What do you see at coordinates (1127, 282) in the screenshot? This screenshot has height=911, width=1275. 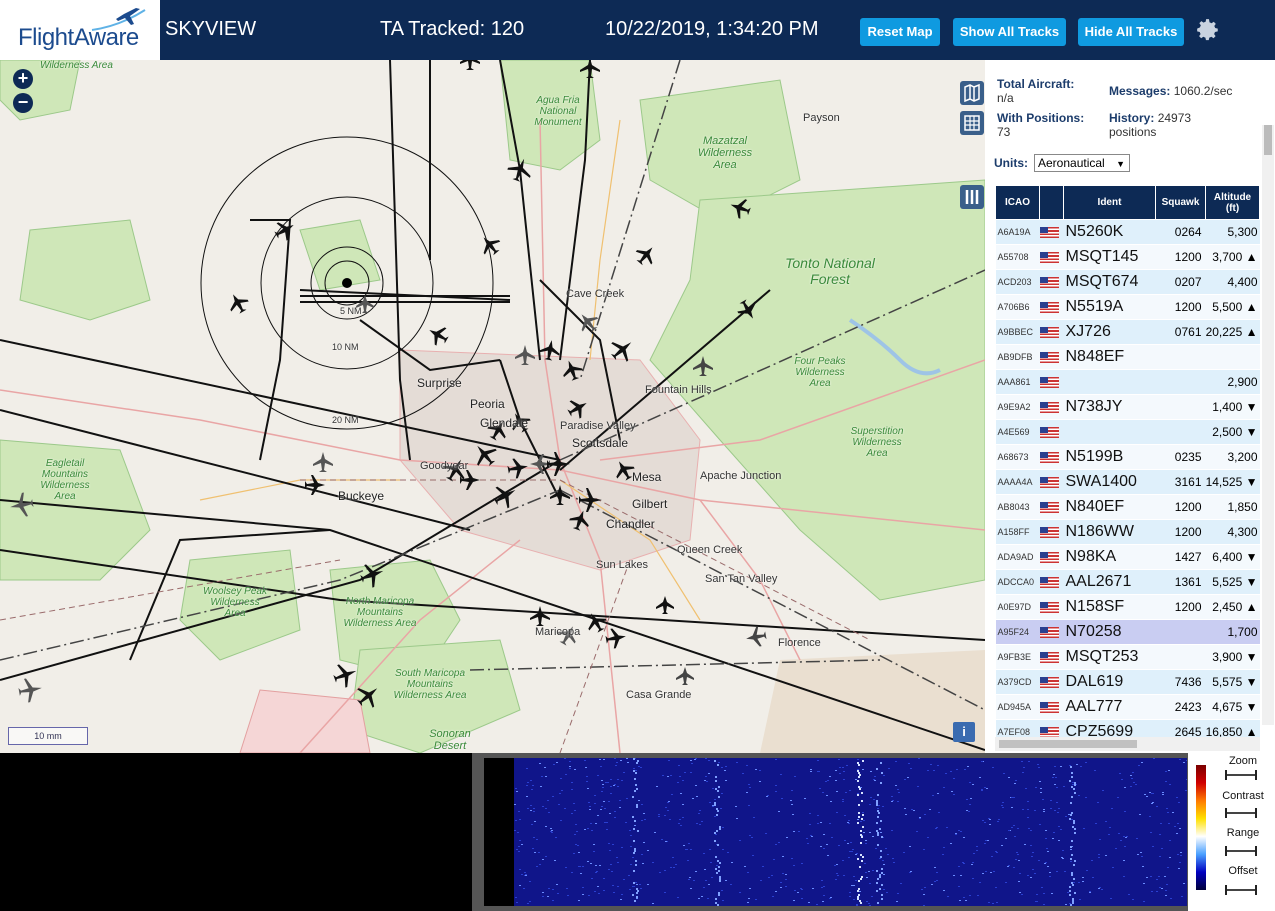 I see `table-row: ACD203 MSQT674 0207 4,400` at bounding box center [1127, 282].